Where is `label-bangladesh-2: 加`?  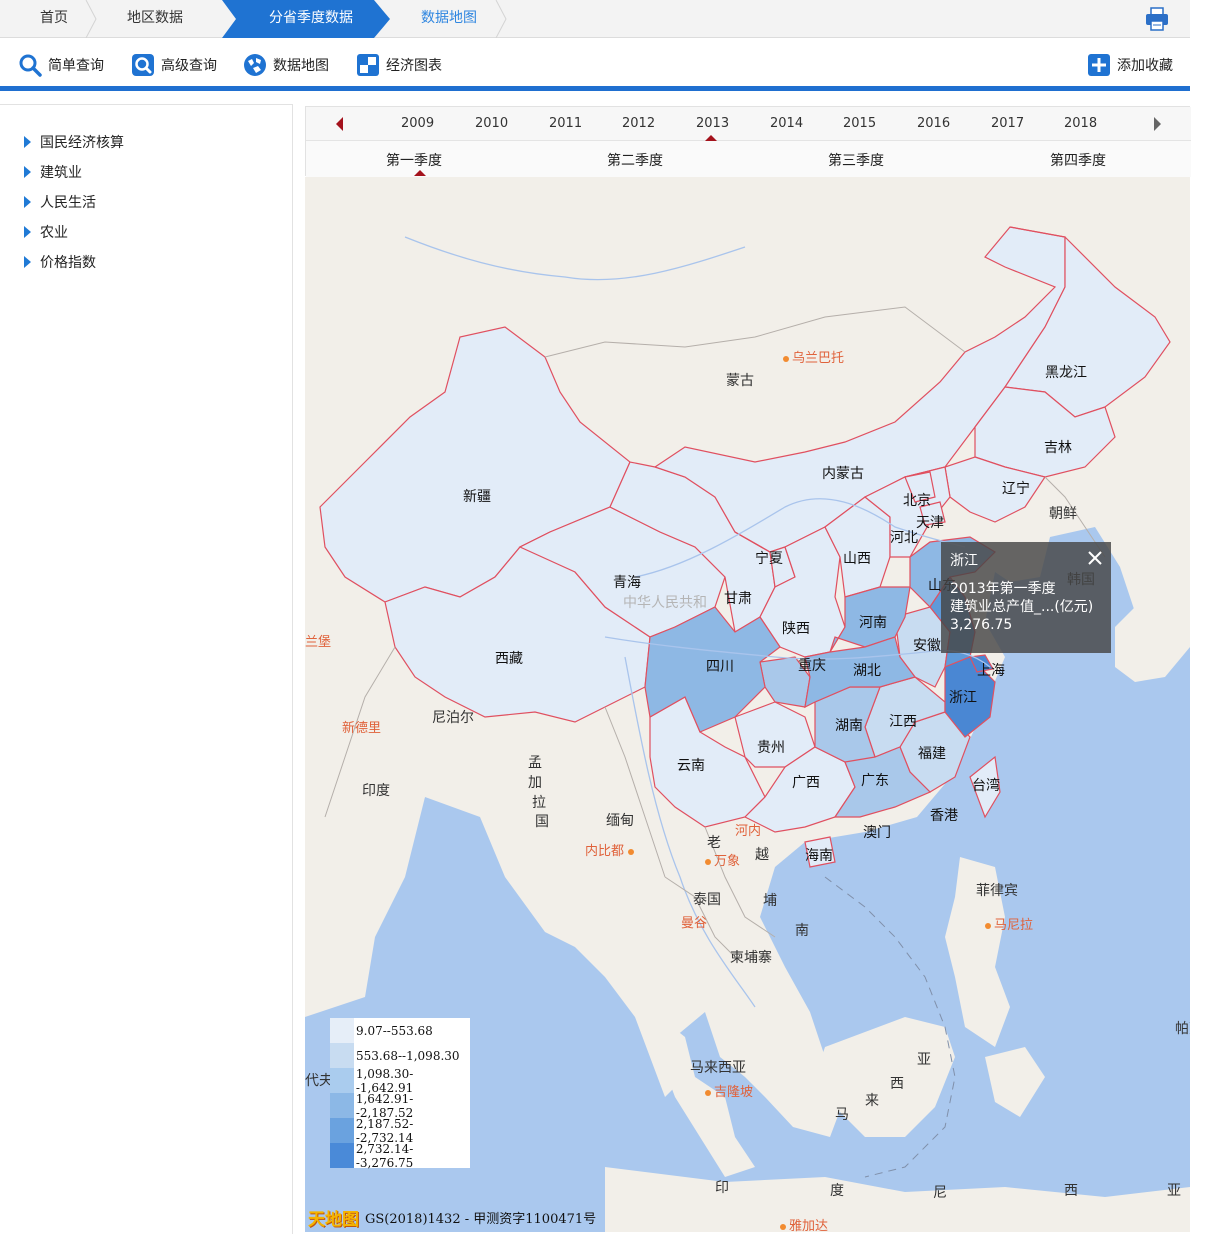
label-bangladesh-2: 加 is located at coordinates (535, 783).